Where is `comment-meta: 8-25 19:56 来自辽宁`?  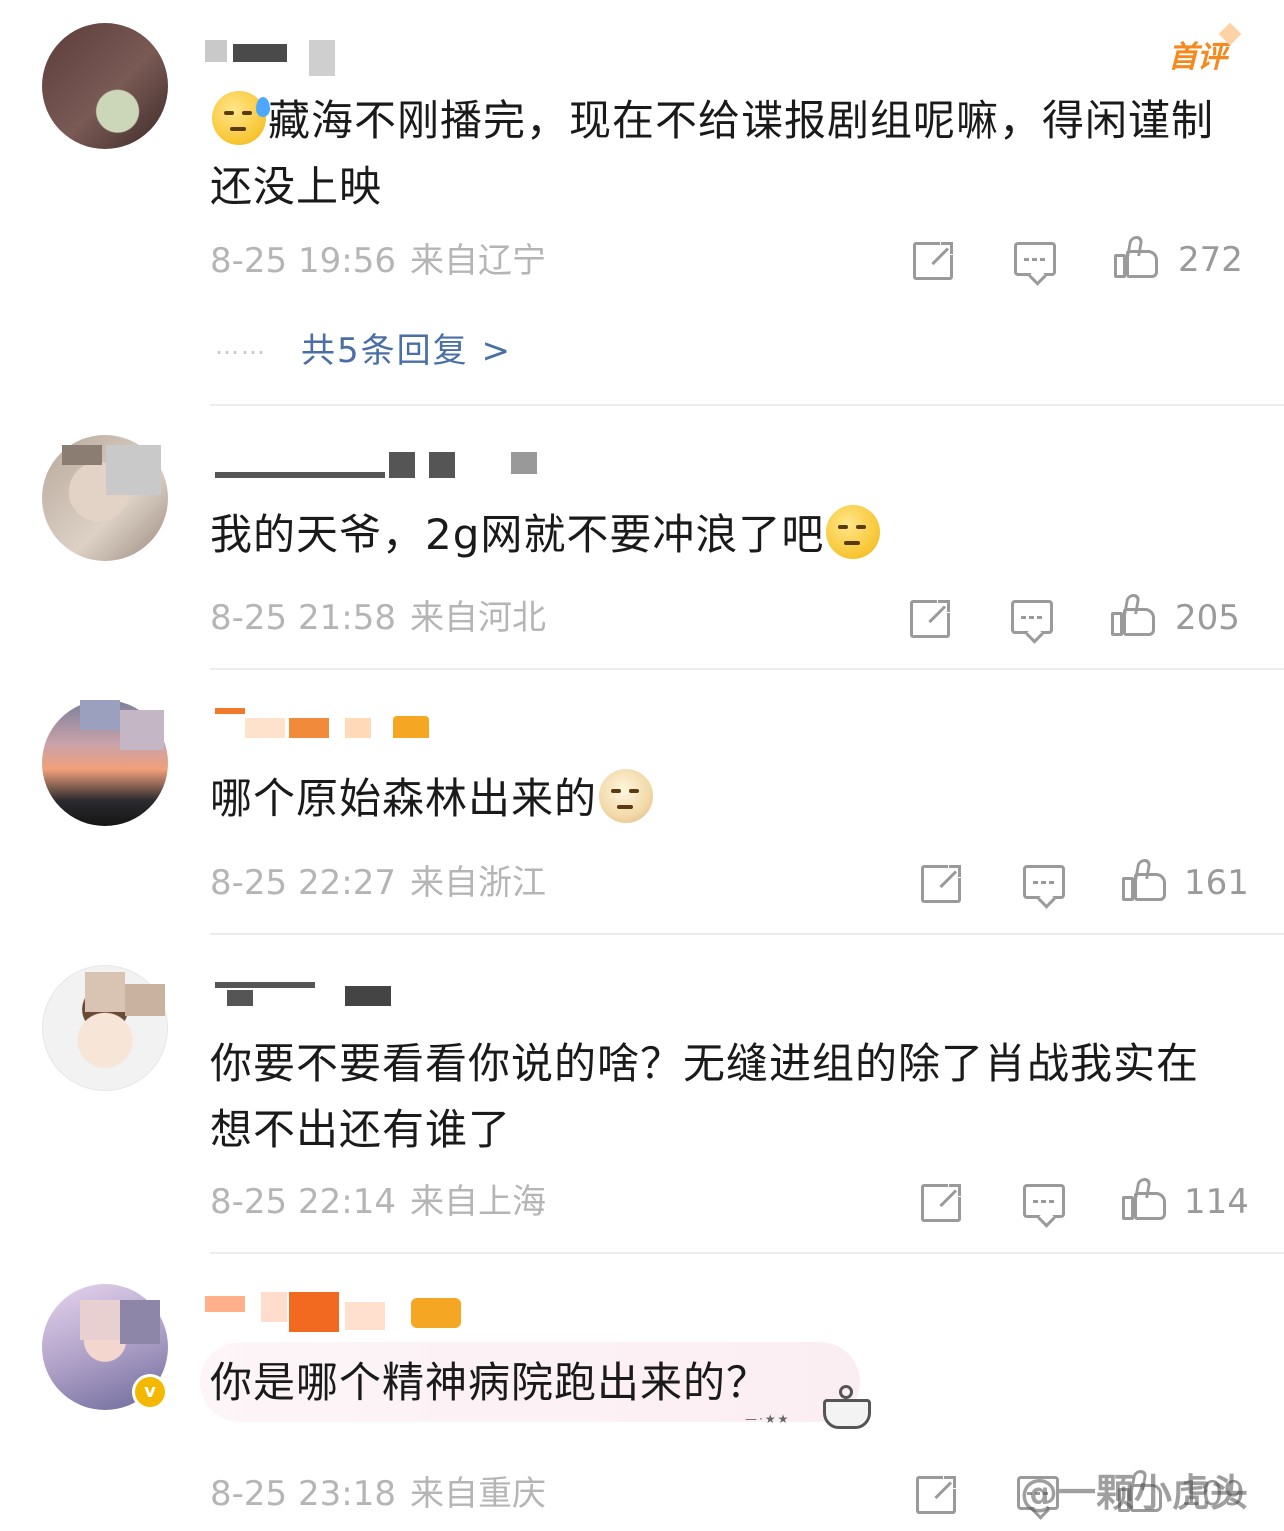 comment-meta: 8-25 19:56 来自辽宁 is located at coordinates (378, 261).